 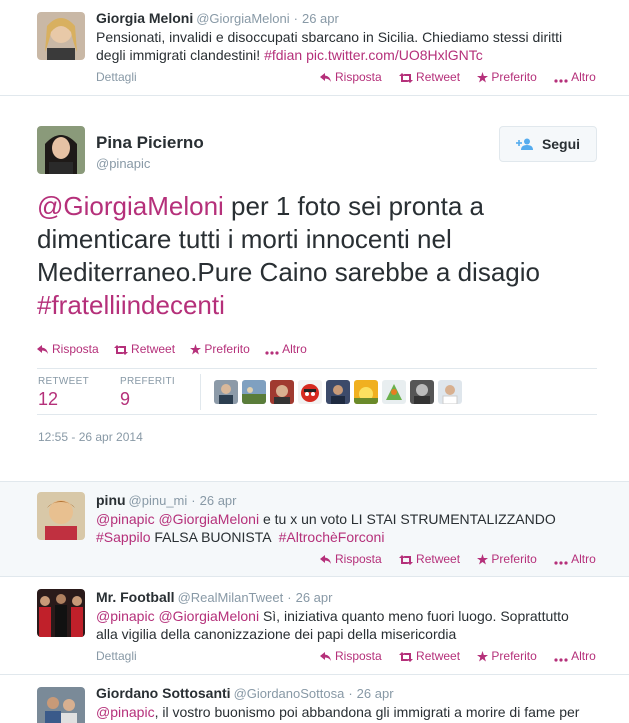 What do you see at coordinates (317, 414) in the screenshot?
I see `divider` at bounding box center [317, 414].